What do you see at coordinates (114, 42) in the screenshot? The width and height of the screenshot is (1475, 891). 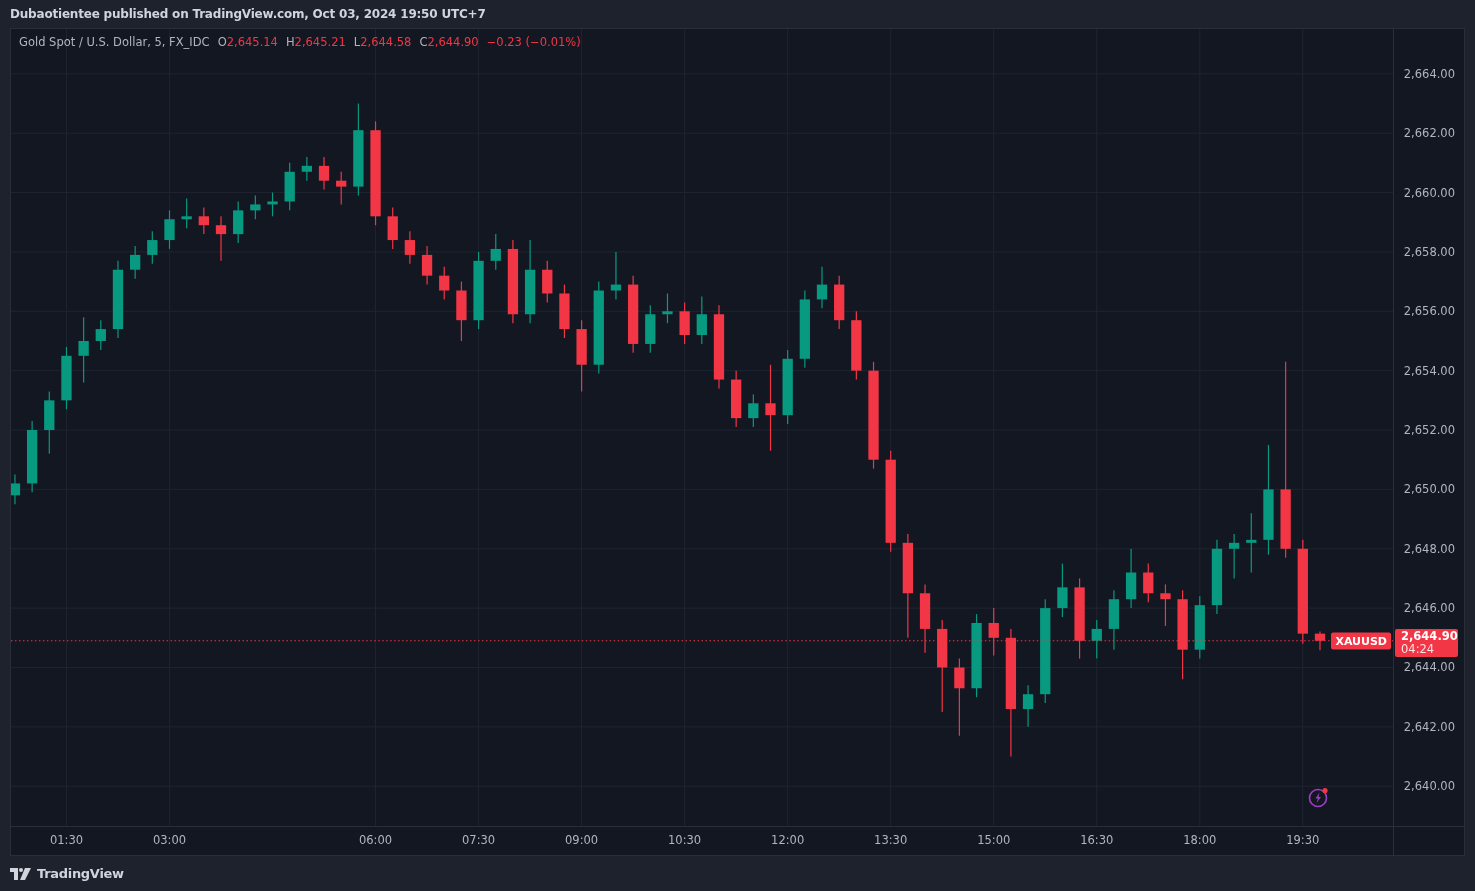 I see `symbol-title: Gold Spot / U.S. Dollar, 5, FX_IDC` at bounding box center [114, 42].